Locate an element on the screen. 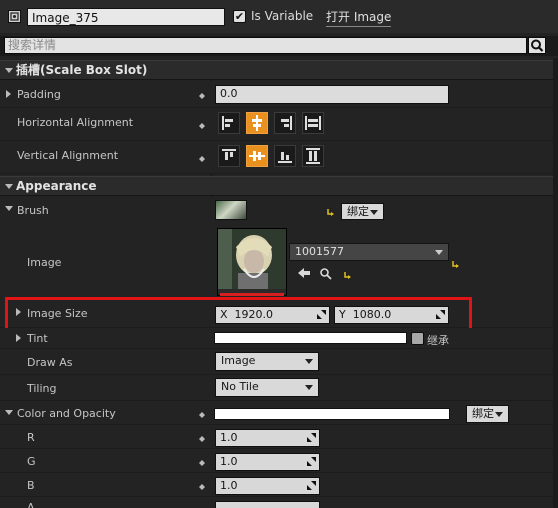  image-asset-picker: 1001577 is located at coordinates (369, 252).